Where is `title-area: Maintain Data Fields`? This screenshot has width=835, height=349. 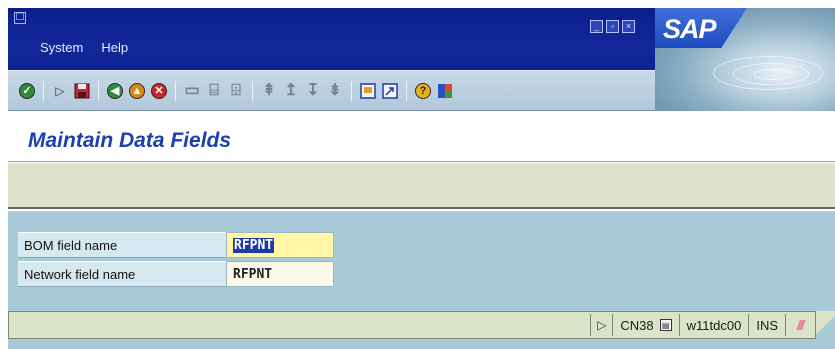
title-area: Maintain Data Fields is located at coordinates (421, 136).